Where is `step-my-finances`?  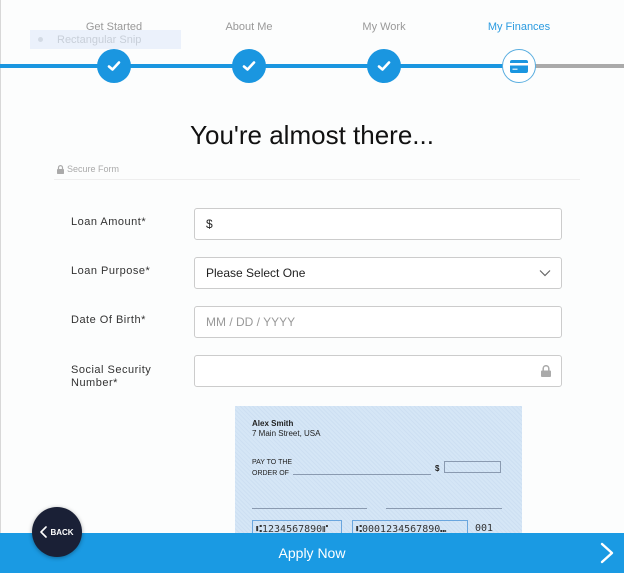
step-my-finances is located at coordinates (519, 66).